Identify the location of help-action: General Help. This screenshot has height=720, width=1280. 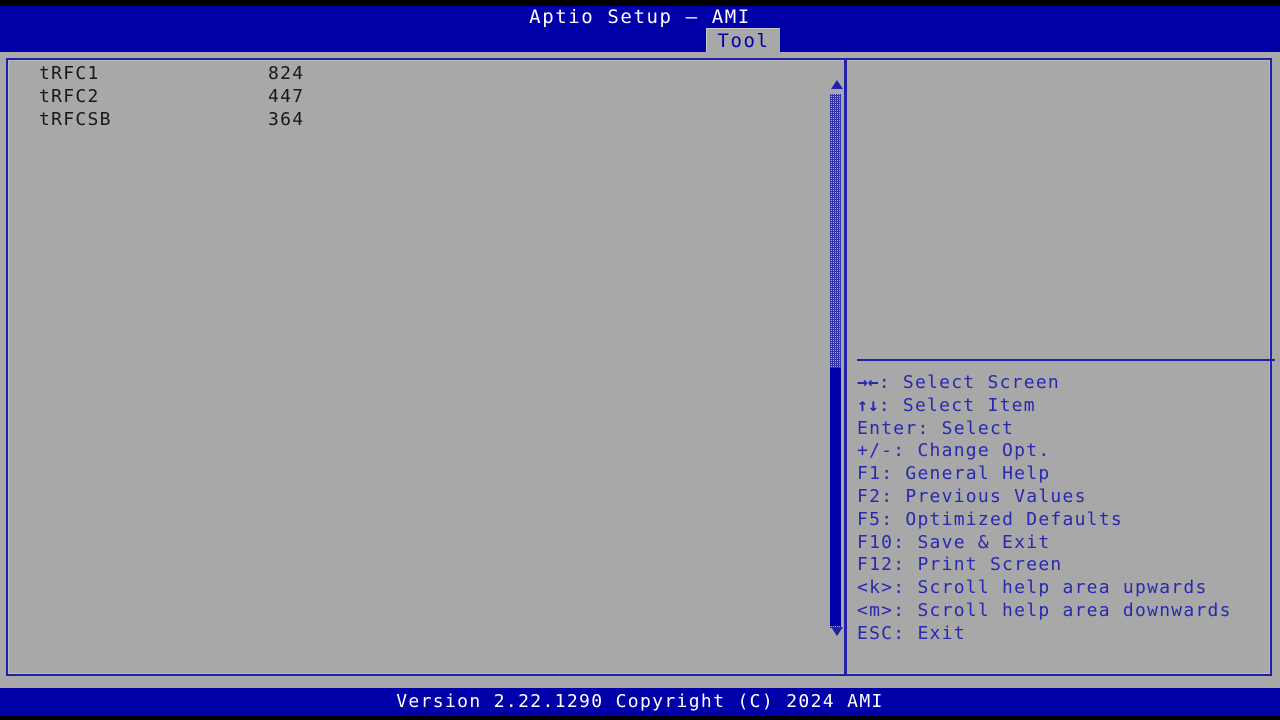
(978, 474).